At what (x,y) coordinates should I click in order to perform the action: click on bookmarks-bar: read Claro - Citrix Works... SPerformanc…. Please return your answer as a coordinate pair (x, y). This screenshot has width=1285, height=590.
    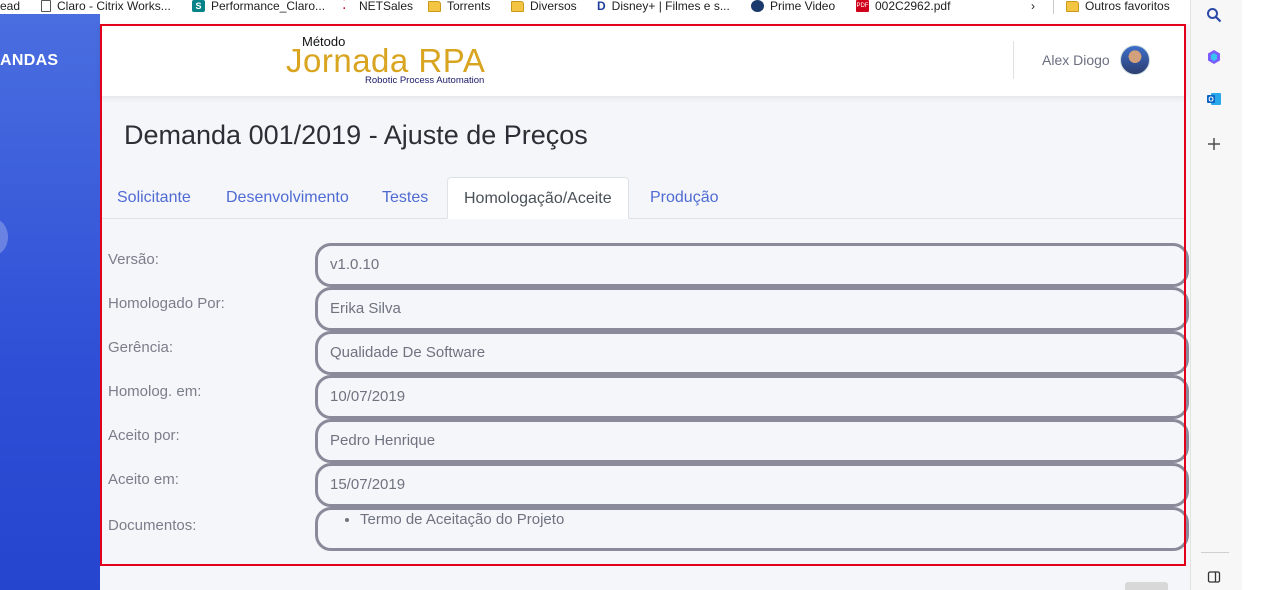
    Looking at the image, I should click on (595, 7).